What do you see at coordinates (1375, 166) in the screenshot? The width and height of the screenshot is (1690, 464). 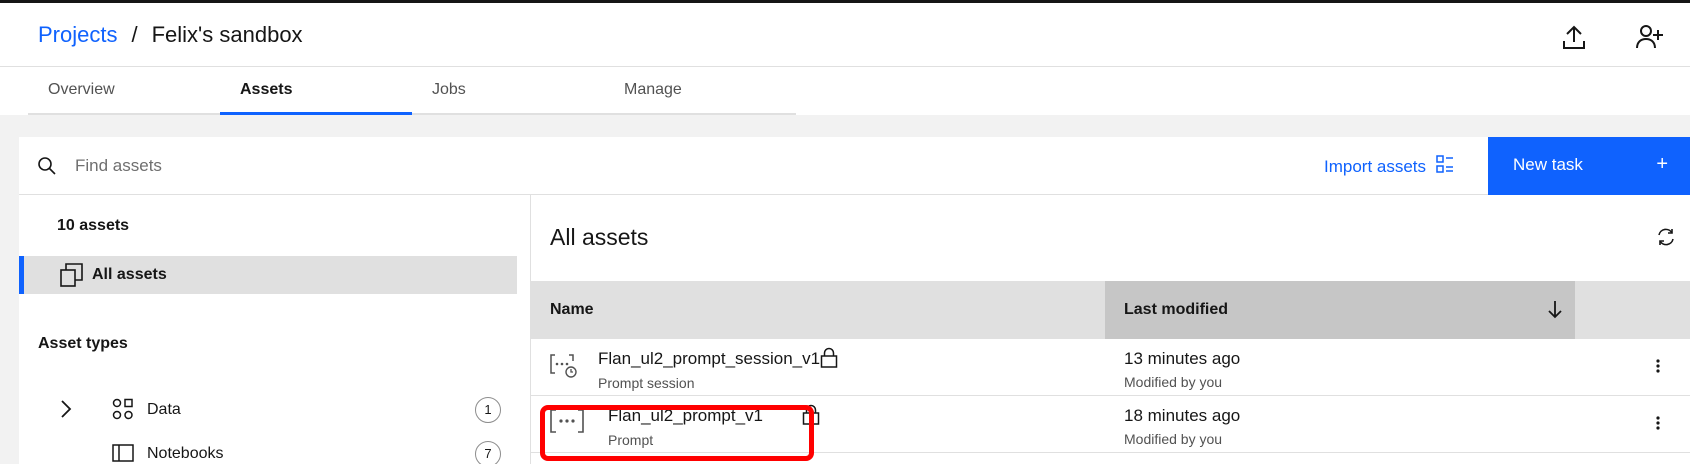 I see `import-assets-label: Import assets` at bounding box center [1375, 166].